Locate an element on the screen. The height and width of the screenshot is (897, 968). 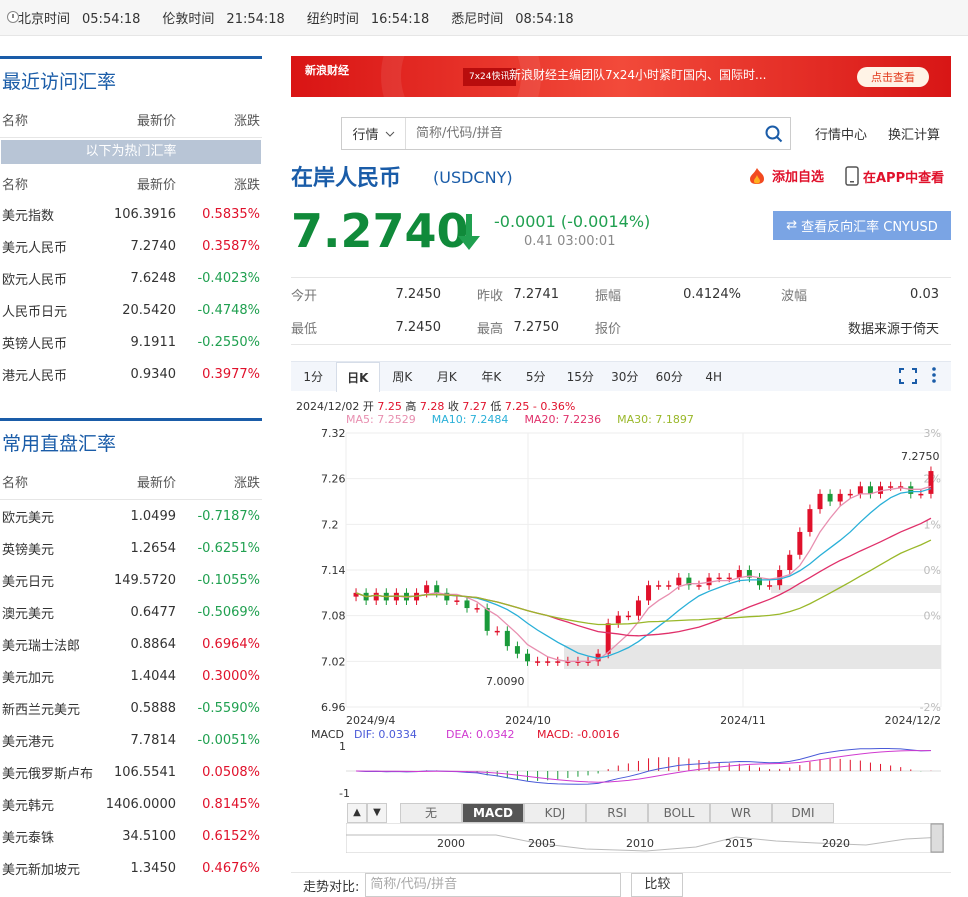
search-input is located at coordinates (582, 133).